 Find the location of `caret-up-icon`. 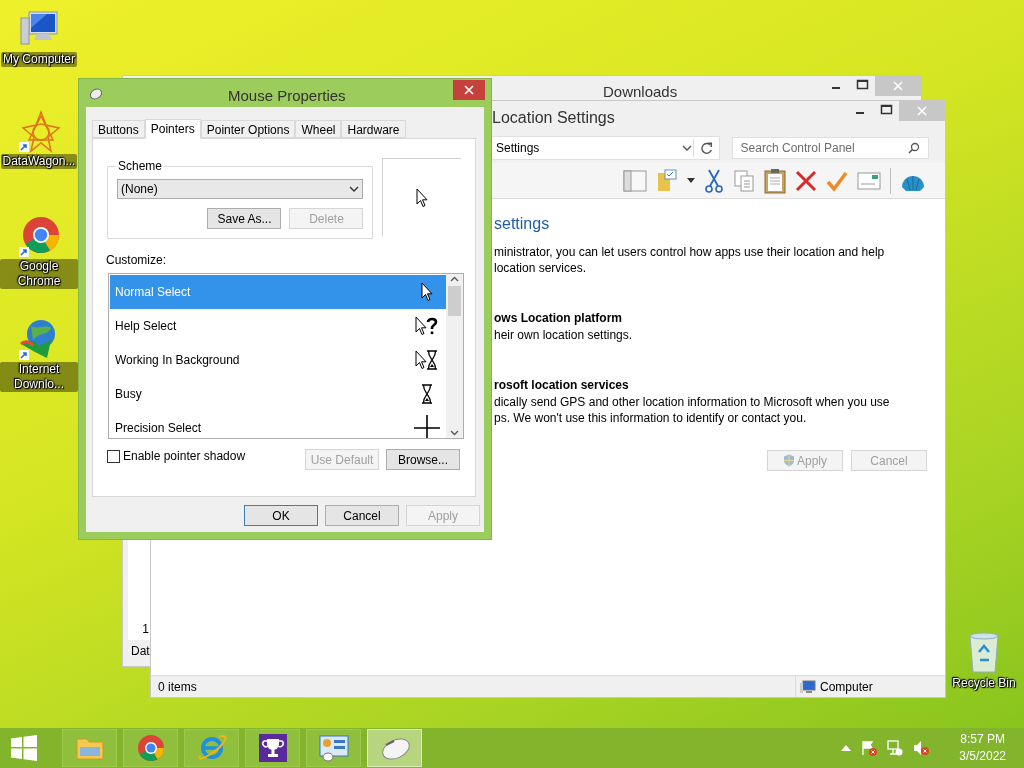

caret-up-icon is located at coordinates (846, 748).